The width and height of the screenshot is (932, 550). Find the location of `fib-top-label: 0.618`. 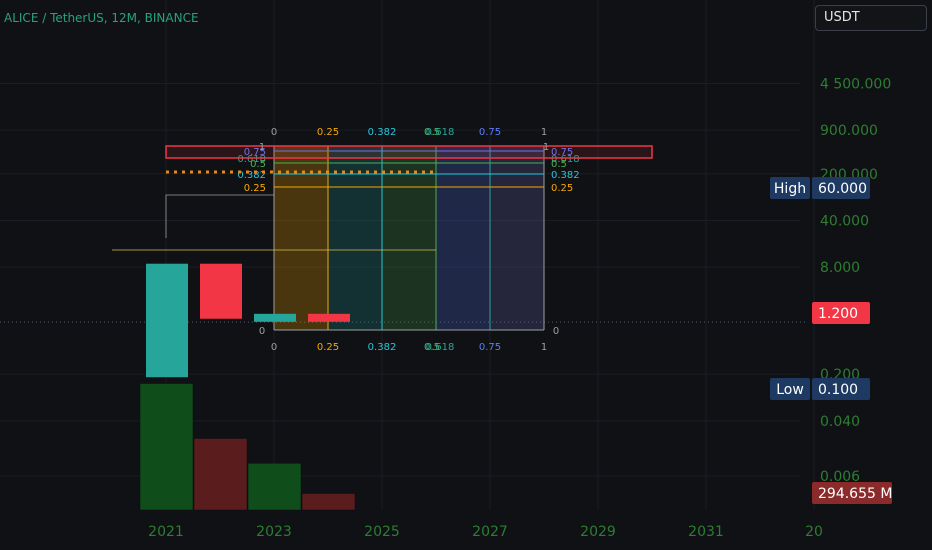

fib-top-label: 0.618 is located at coordinates (440, 132).